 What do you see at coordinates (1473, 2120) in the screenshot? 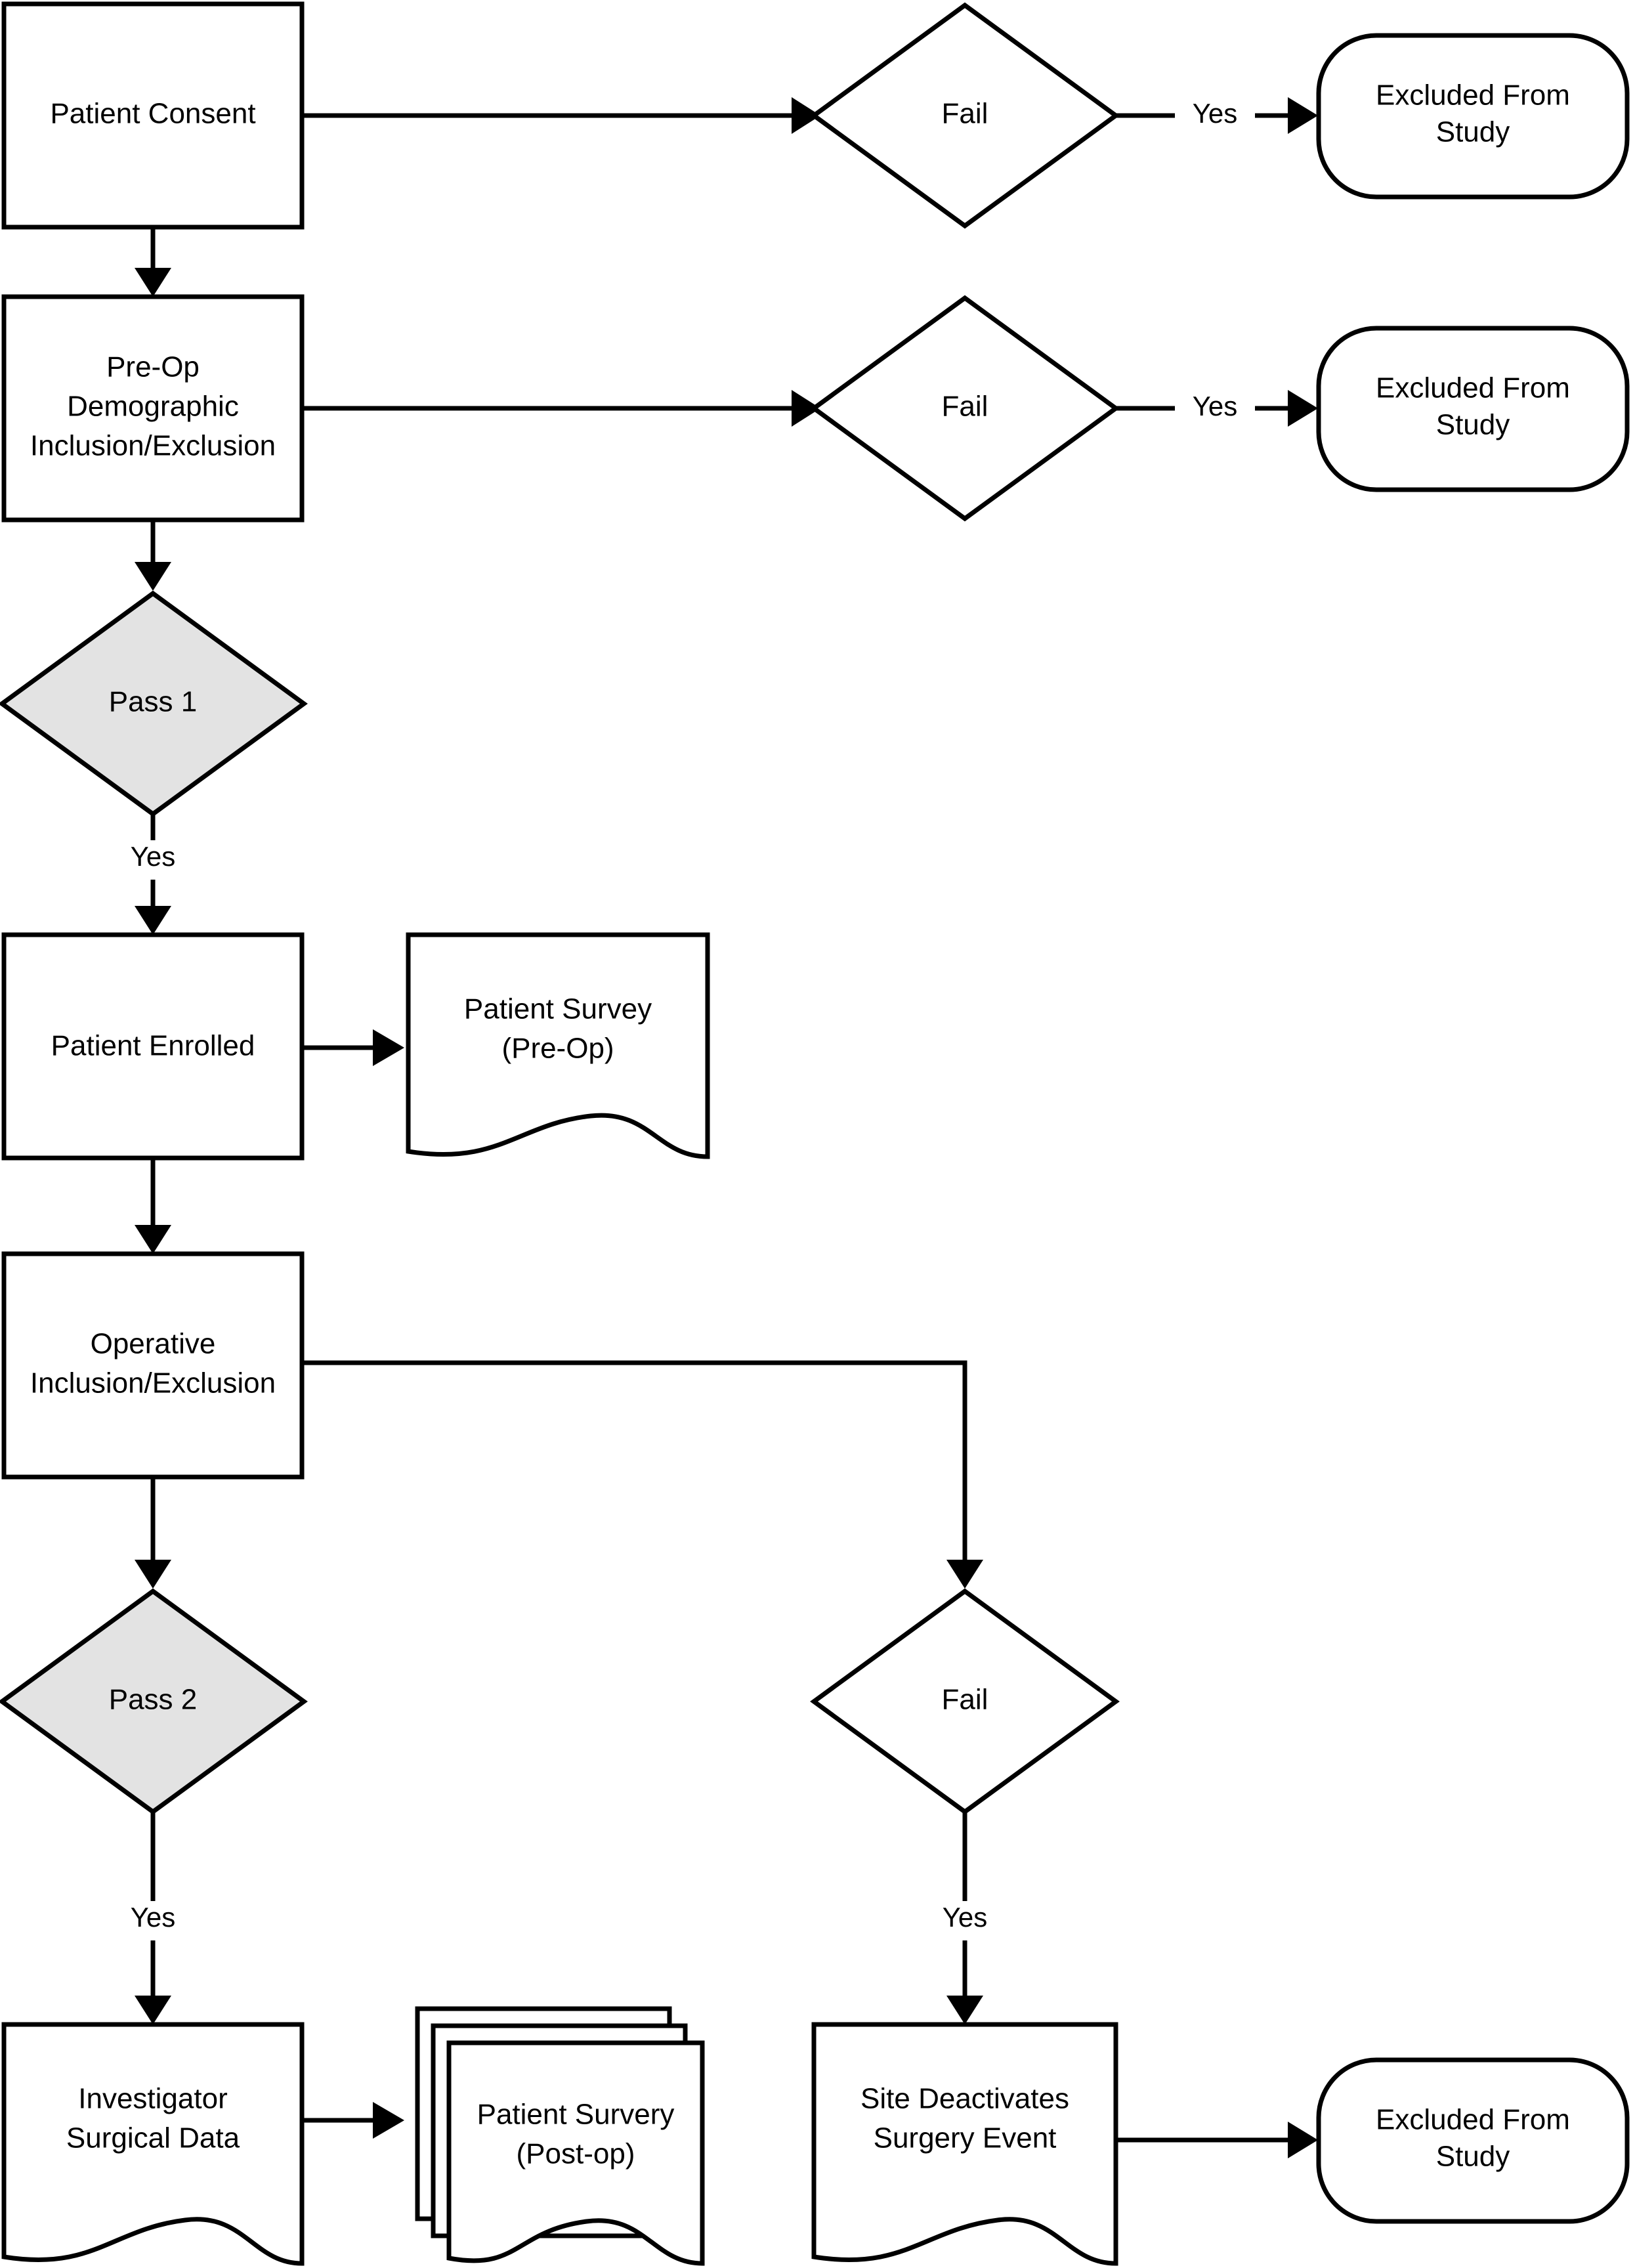
I see `excluded-3-line1: Excluded From` at bounding box center [1473, 2120].